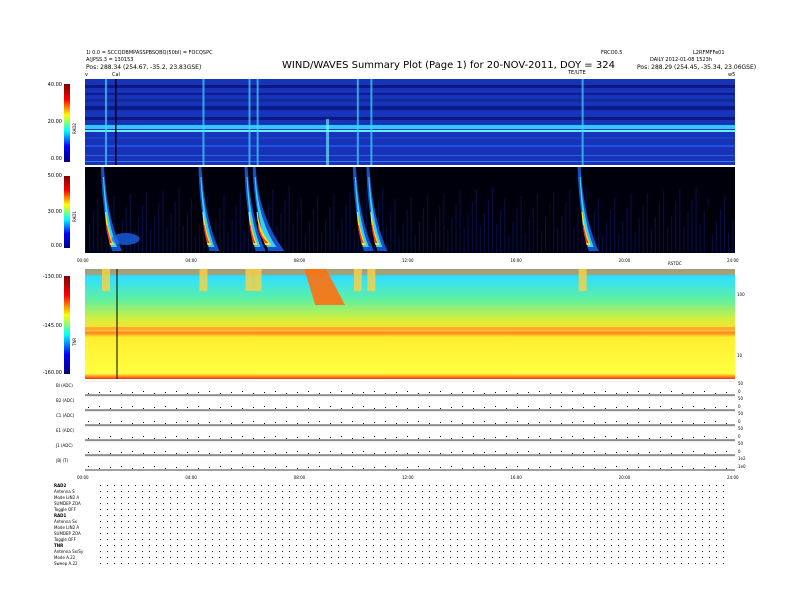 The width and height of the screenshot is (792, 612). I want to click on housekeeping-traces, so click(410, 426).